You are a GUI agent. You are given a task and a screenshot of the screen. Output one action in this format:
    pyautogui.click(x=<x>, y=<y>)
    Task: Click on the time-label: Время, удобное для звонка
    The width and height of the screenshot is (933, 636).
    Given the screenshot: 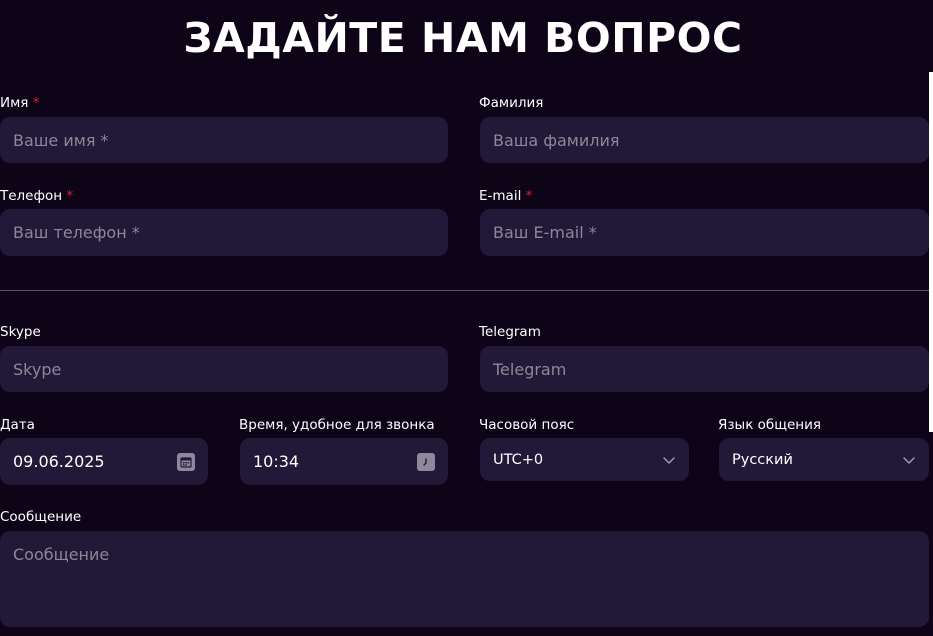 What is the action you would take?
    pyautogui.click(x=337, y=425)
    